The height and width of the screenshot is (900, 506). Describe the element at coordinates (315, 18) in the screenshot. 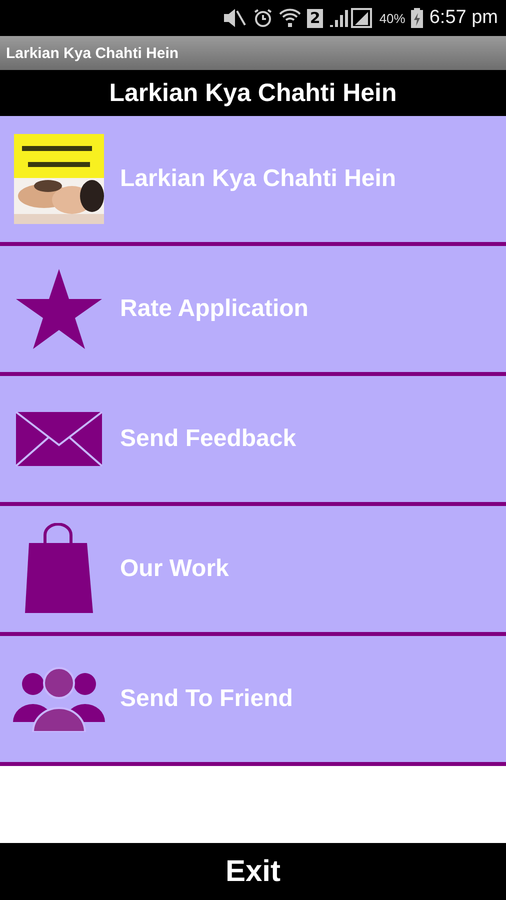

I see `sim-badge: 2` at that location.